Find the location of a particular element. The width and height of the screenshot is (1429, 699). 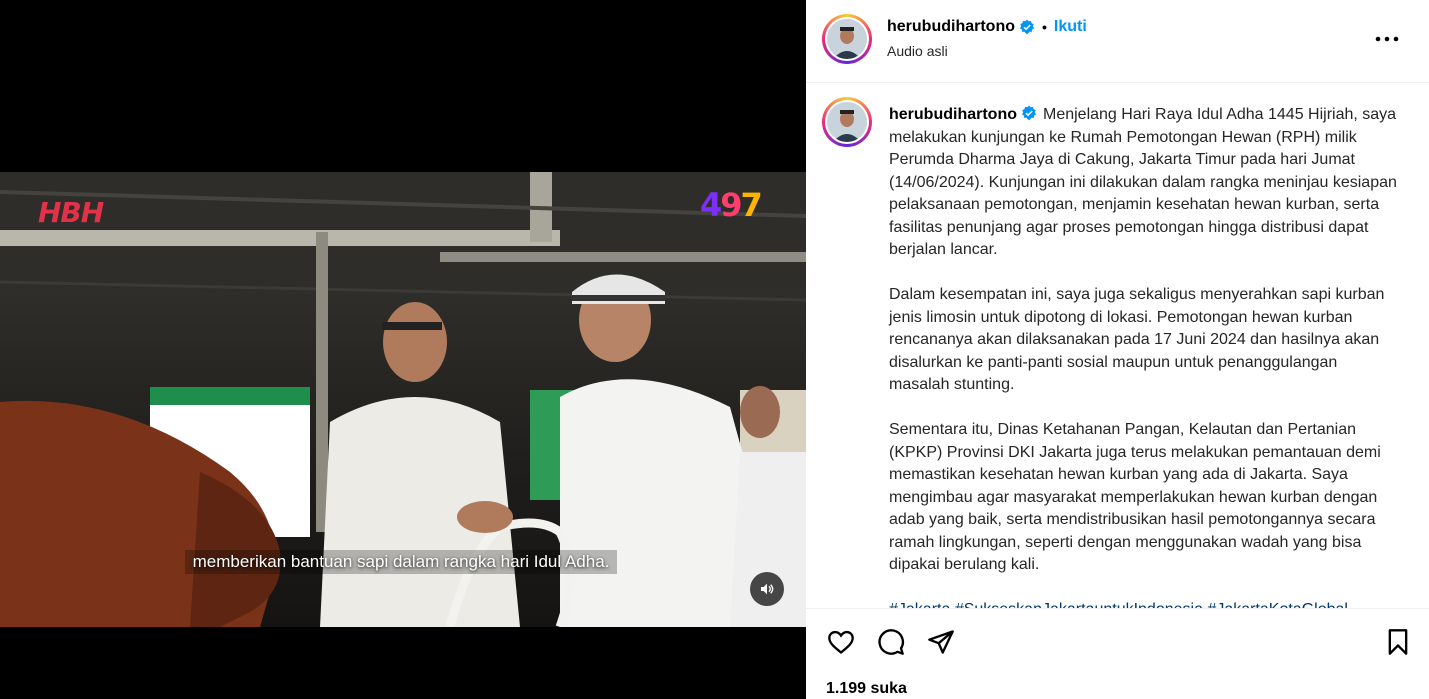

comment-button is located at coordinates (891, 642).